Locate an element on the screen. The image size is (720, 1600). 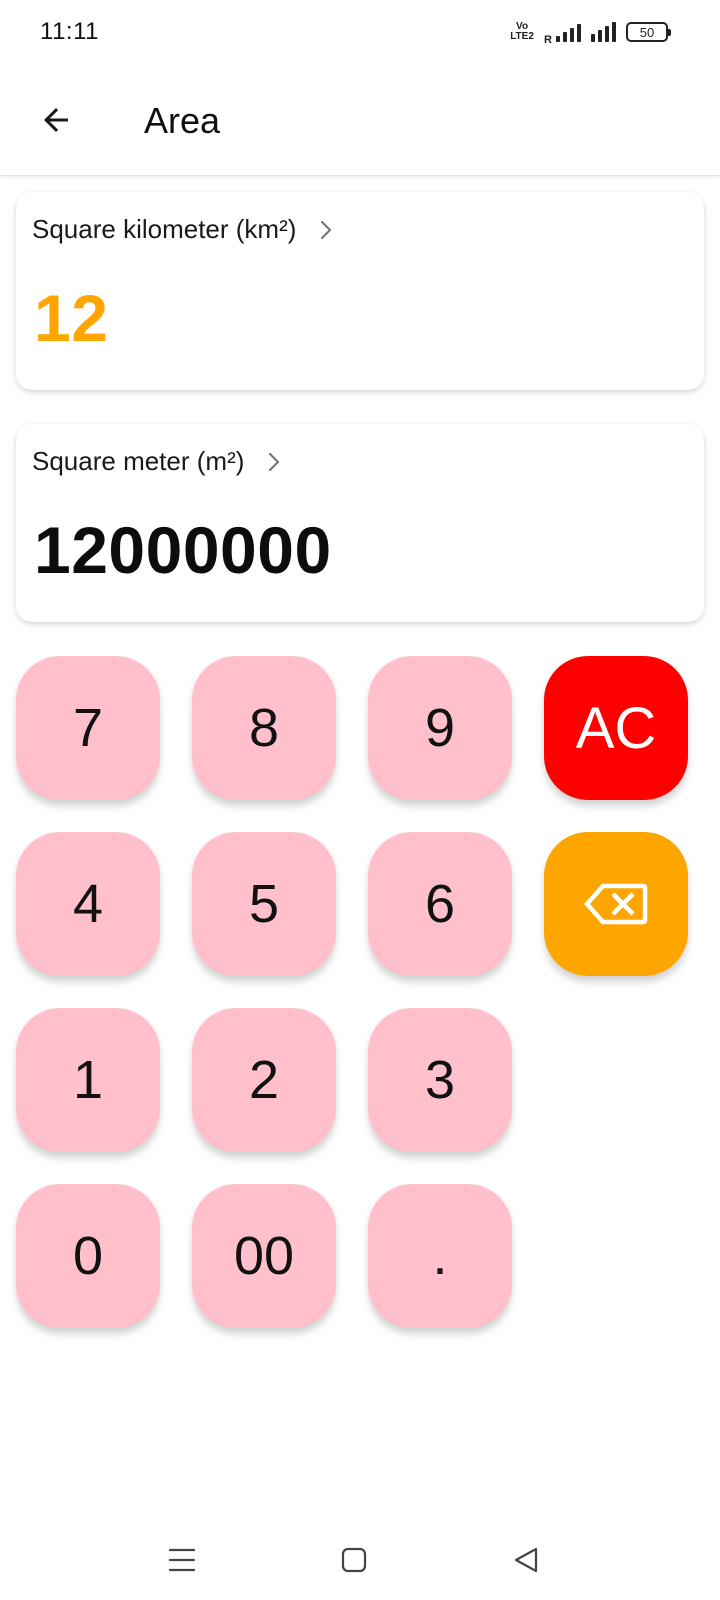
source-unit-selector: Square kilometer (km²) is located at coordinates (183, 229).